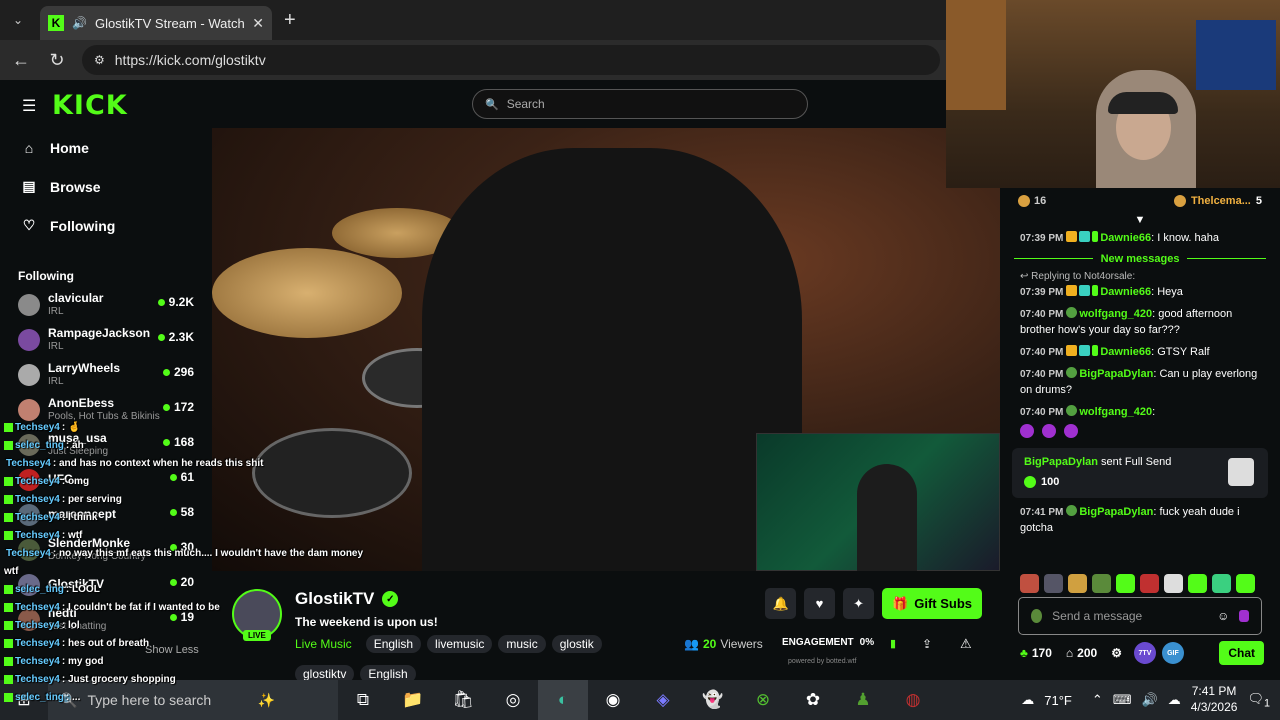 Image resolution: width=1280 pixels, height=720 pixels. What do you see at coordinates (21, 60) in the screenshot?
I see `back-icon: ←` at bounding box center [21, 60].